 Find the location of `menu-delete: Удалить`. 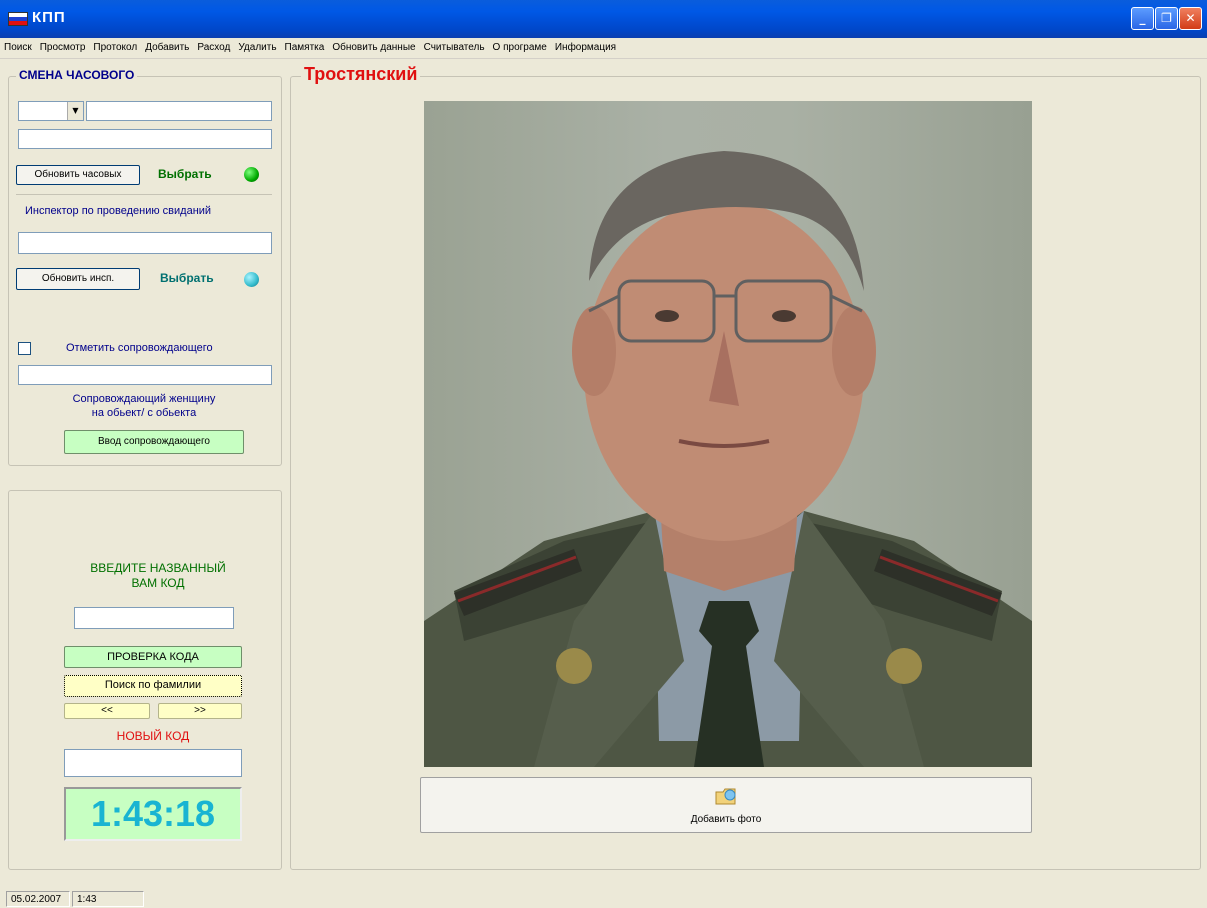

menu-delete: Удалить is located at coordinates (257, 48).